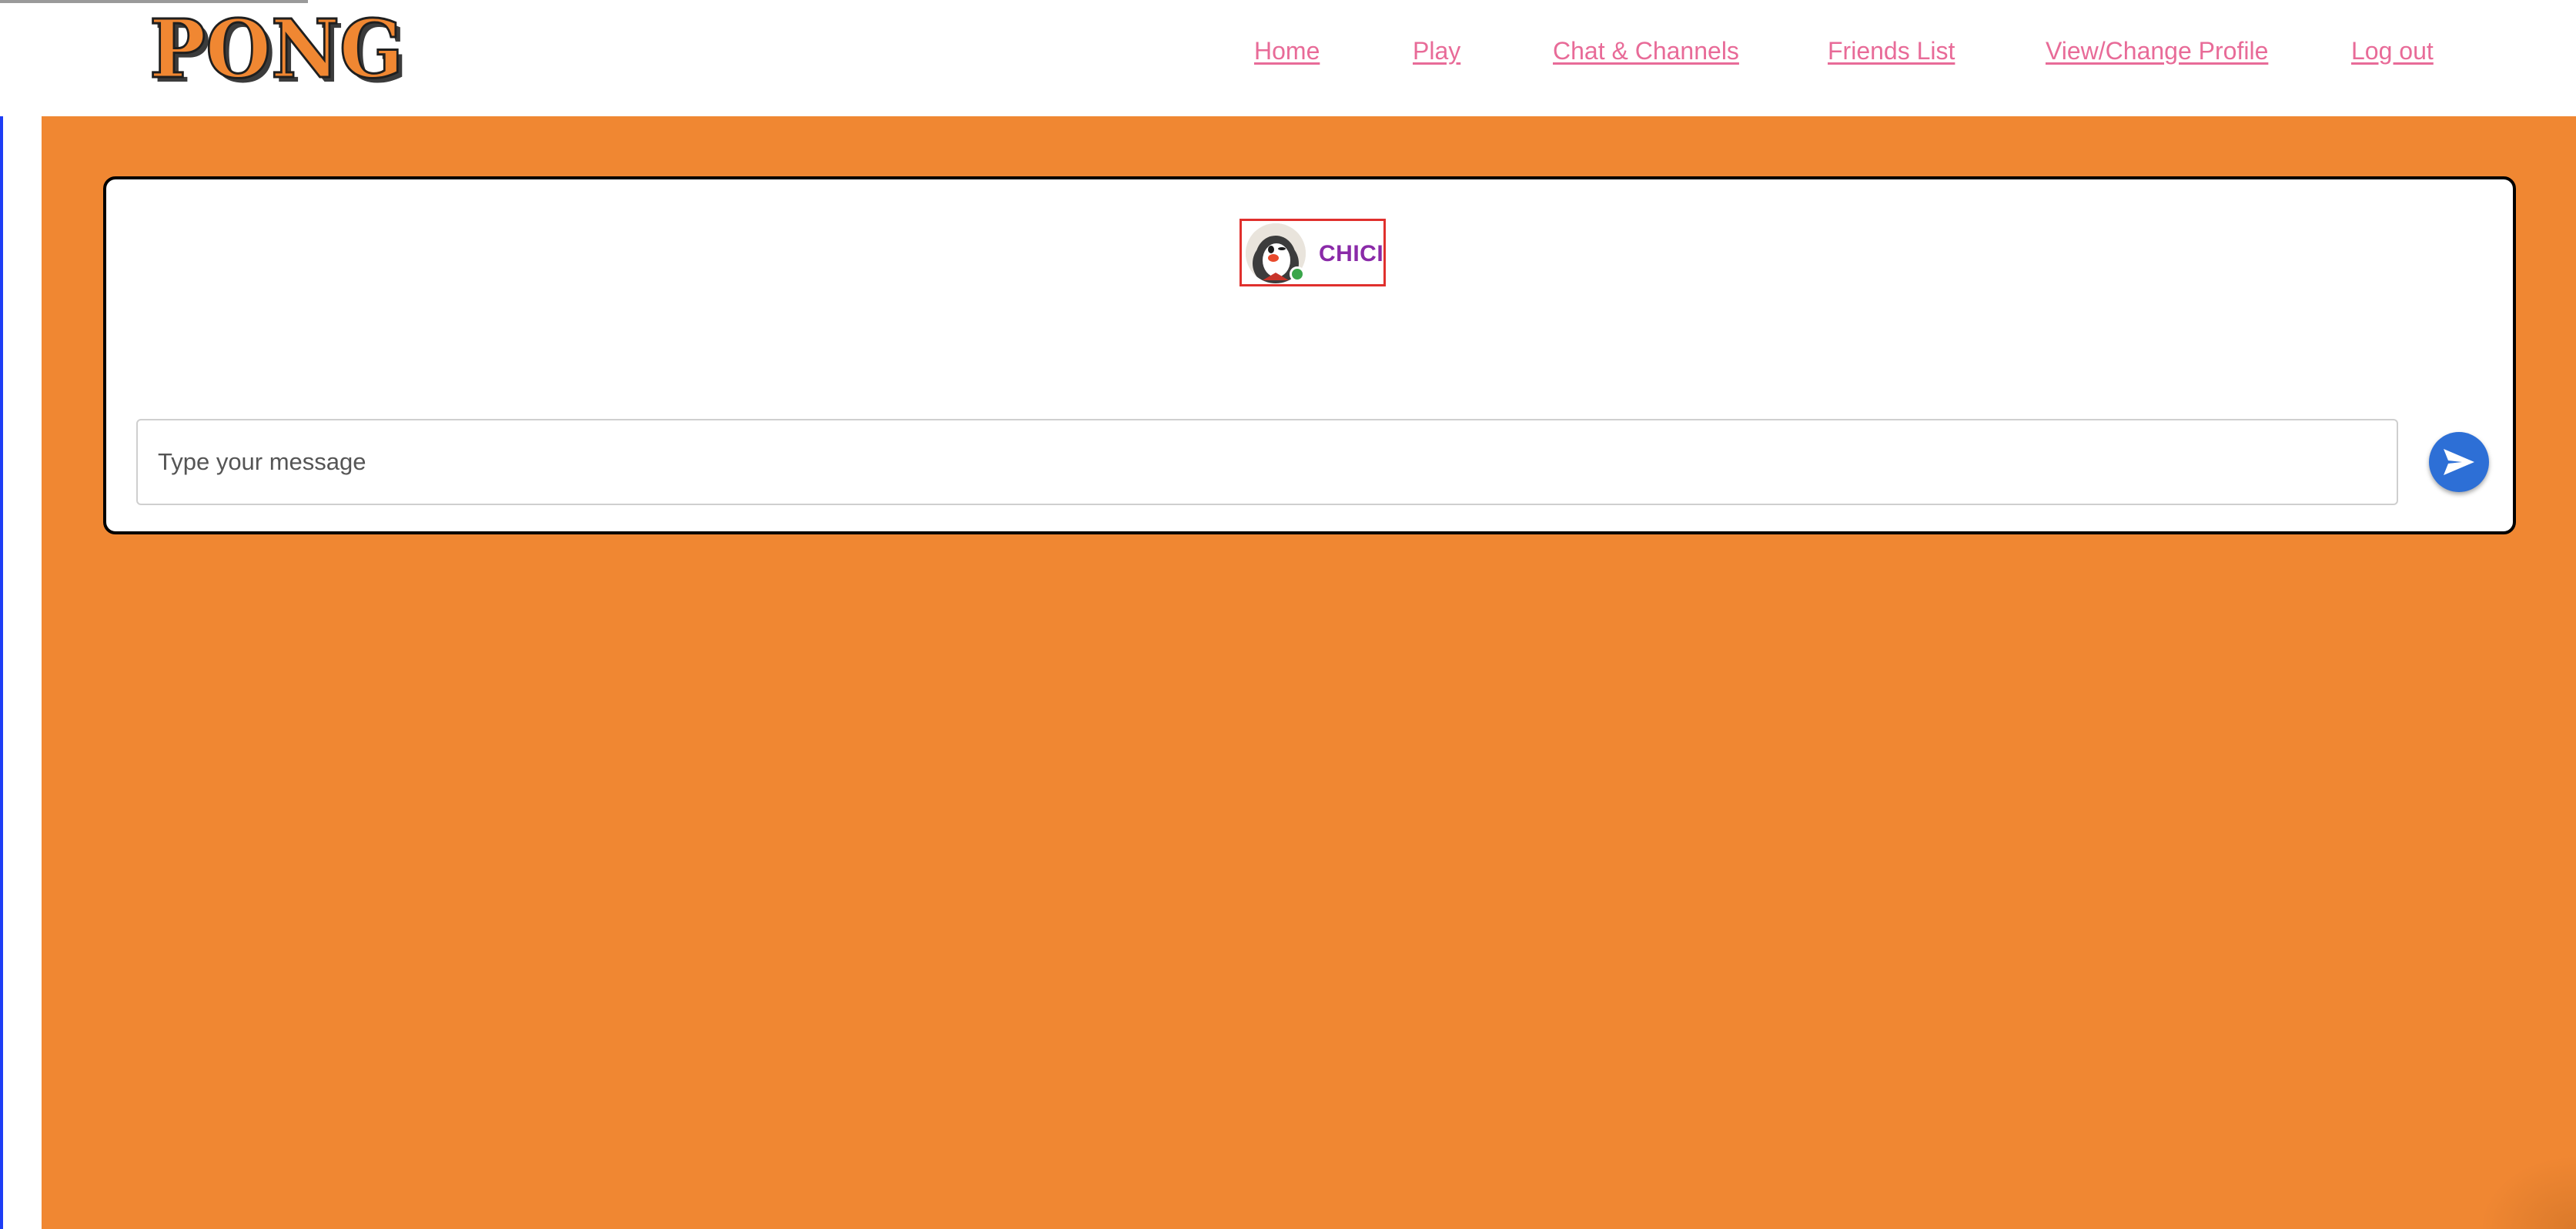 This screenshot has width=2576, height=1229. Describe the element at coordinates (1437, 51) in the screenshot. I see `nav-play-link: Play` at that location.